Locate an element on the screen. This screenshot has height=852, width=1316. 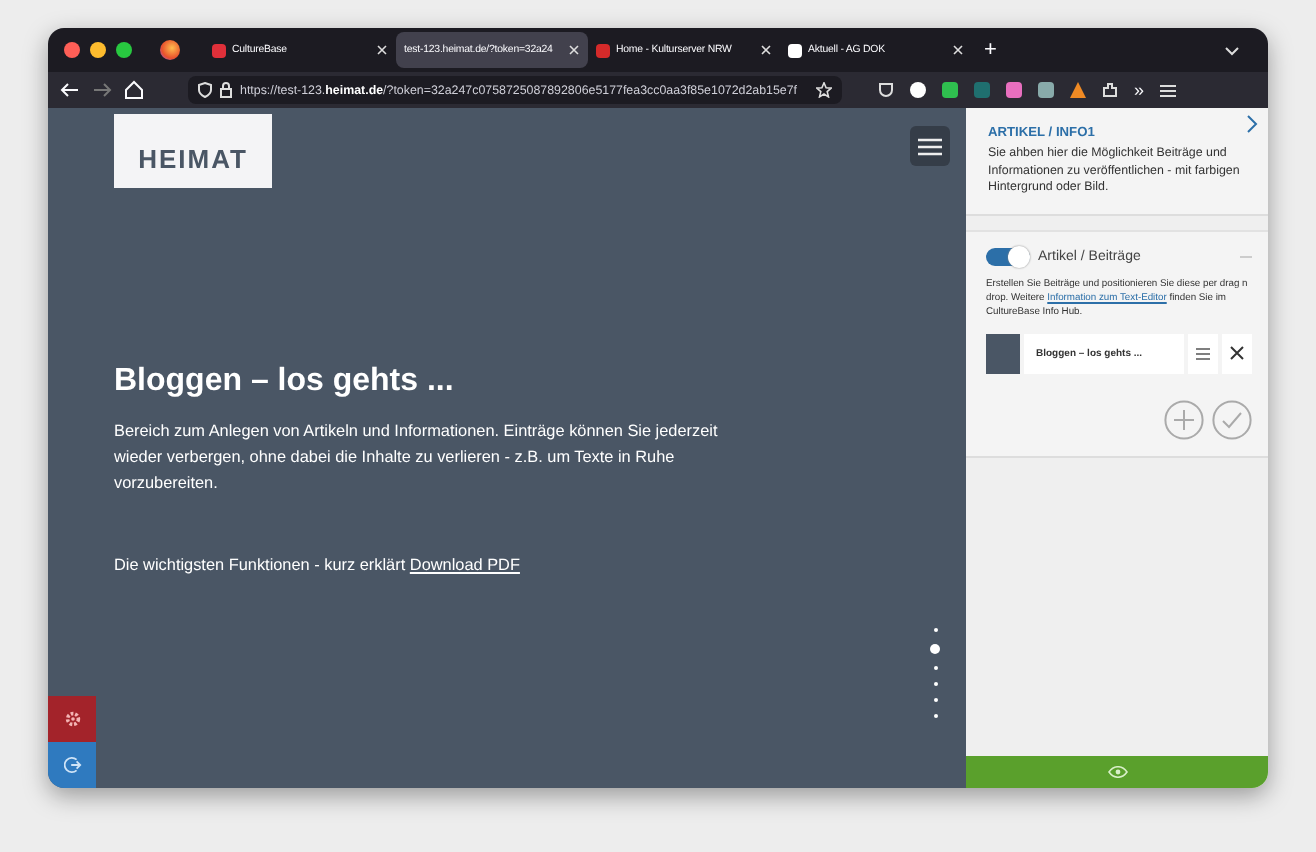
cone-icon is located at coordinates (1078, 90).